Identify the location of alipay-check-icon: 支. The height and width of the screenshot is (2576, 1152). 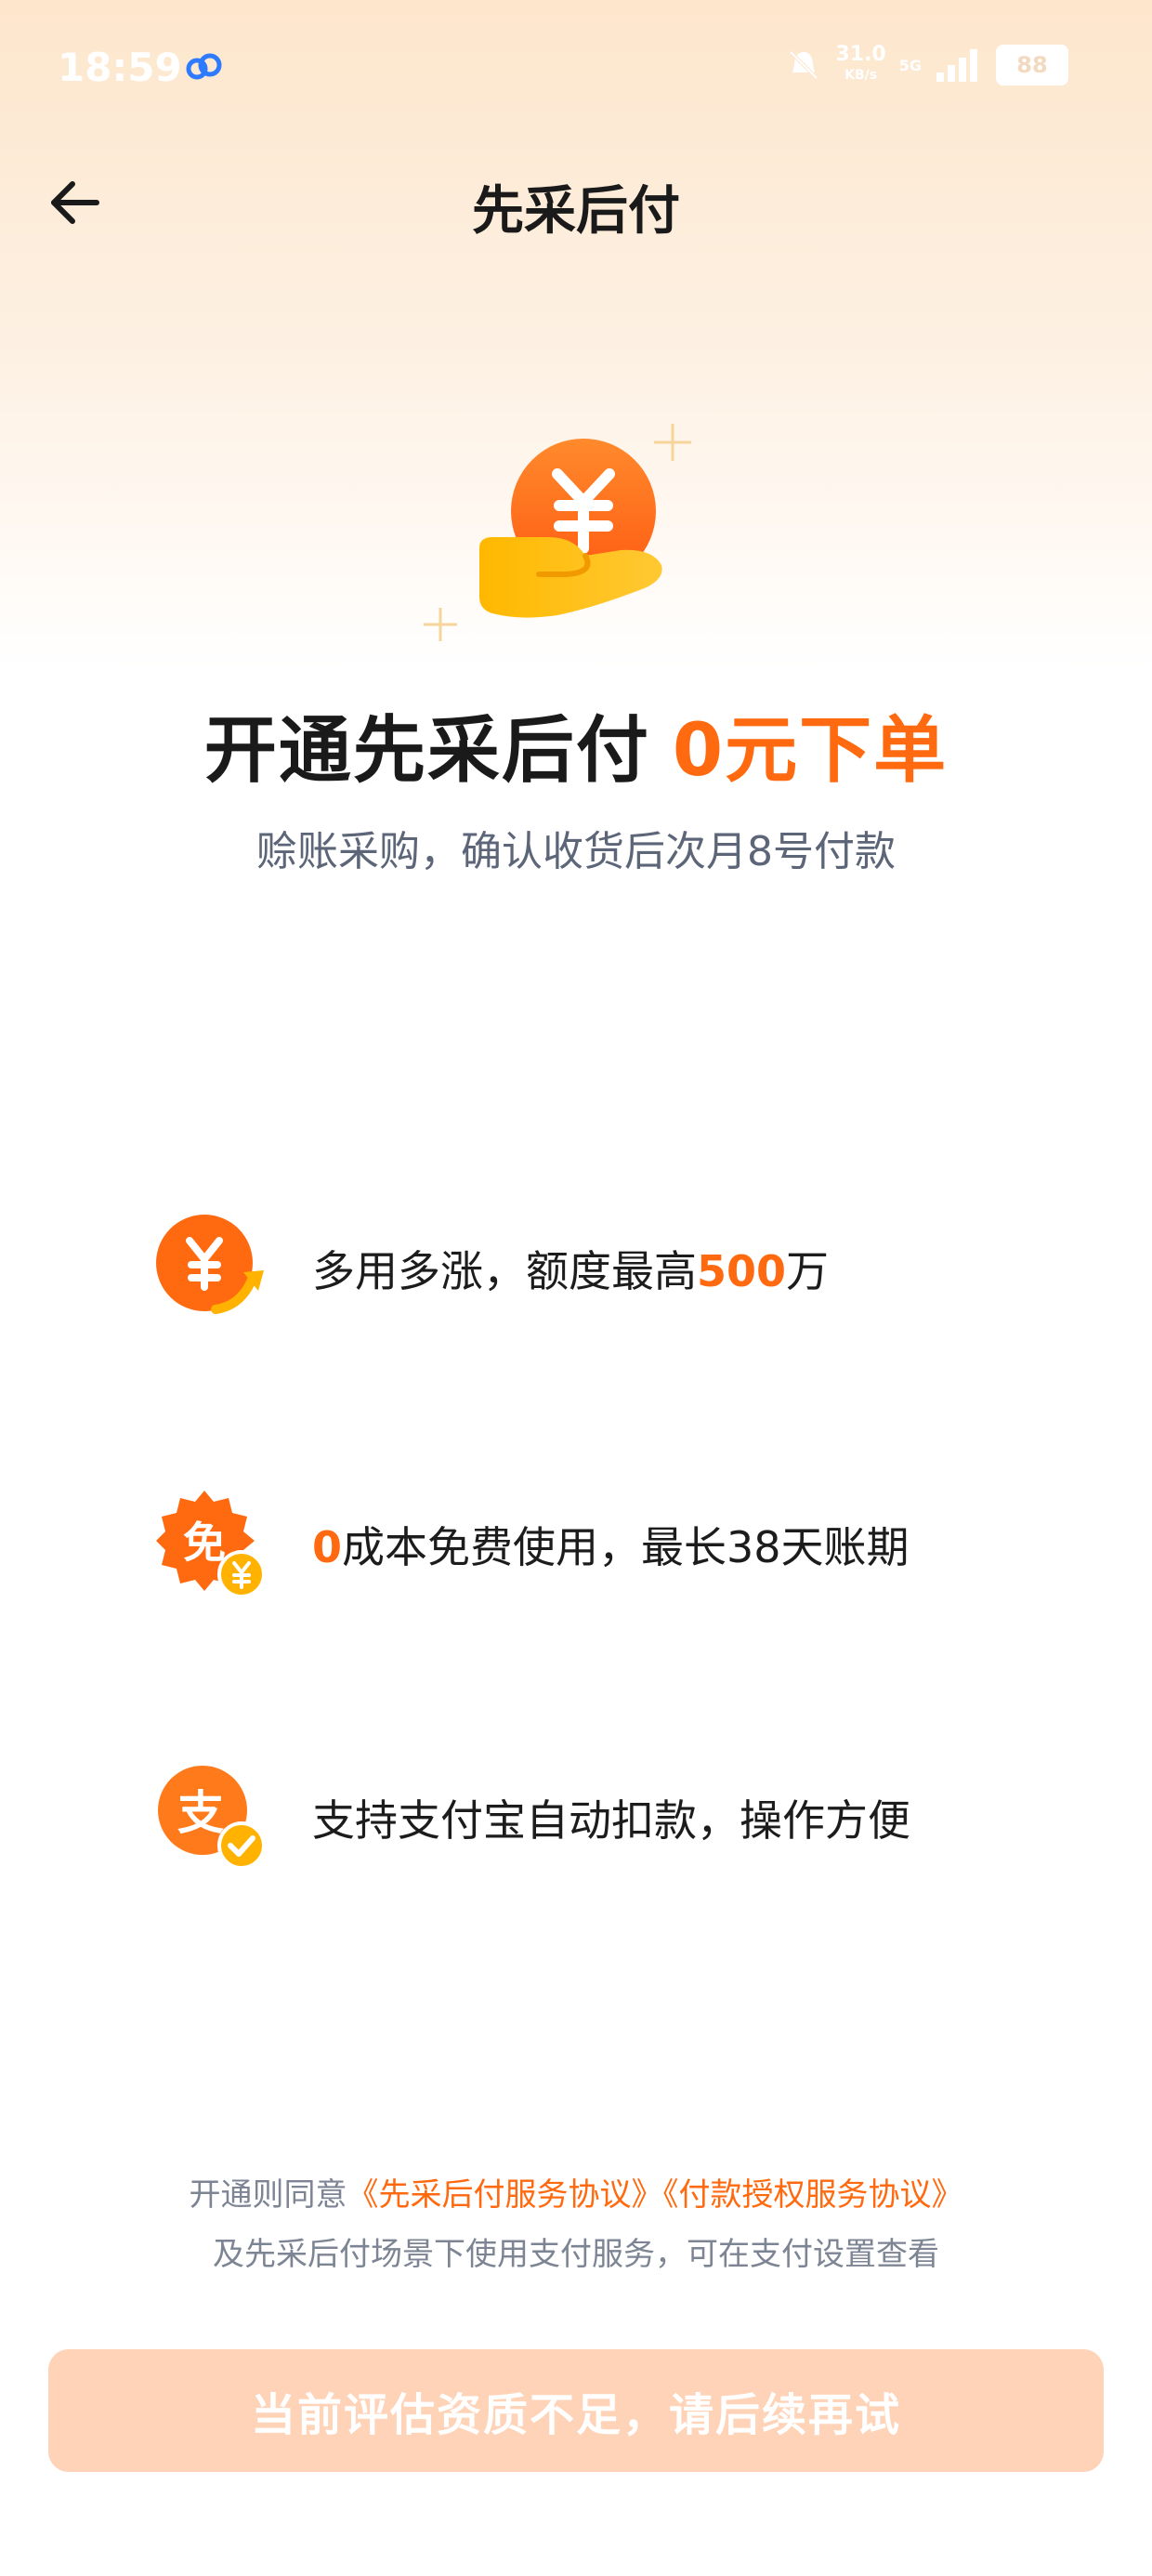
(212, 1817).